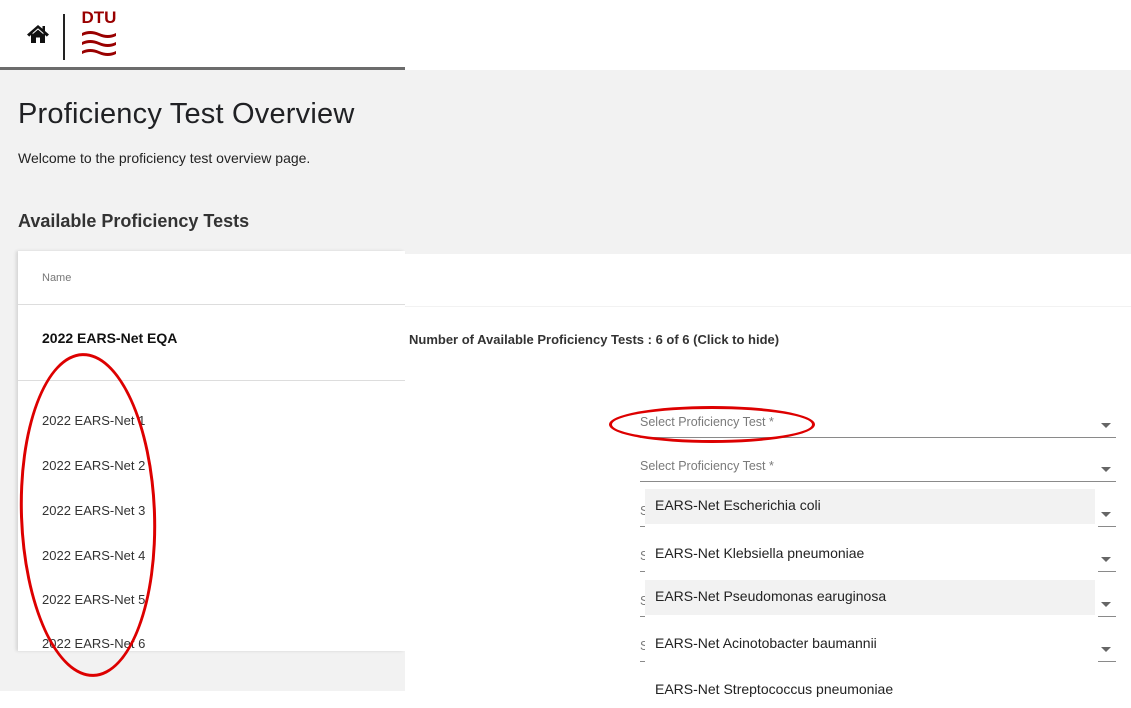 The width and height of the screenshot is (1131, 708). I want to click on list-item: 2022 EARS-Net 5, so click(93, 599).